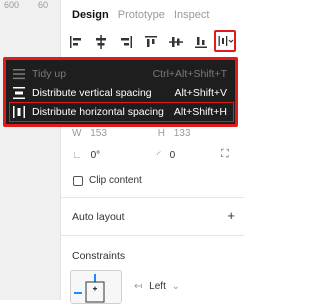 Image resolution: width=320 pixels, height=304 pixels. I want to click on height-field: 133, so click(182, 133).